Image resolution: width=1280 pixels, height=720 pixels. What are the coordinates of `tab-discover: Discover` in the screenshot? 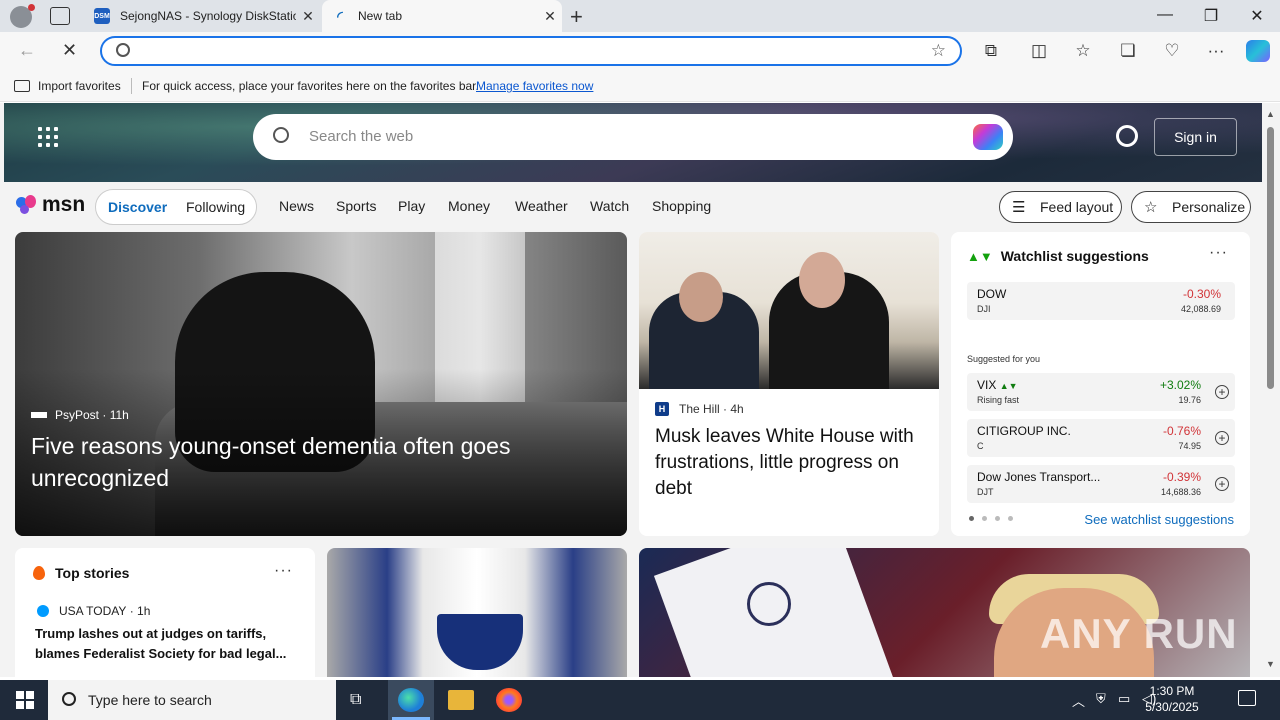 It's located at (137, 207).